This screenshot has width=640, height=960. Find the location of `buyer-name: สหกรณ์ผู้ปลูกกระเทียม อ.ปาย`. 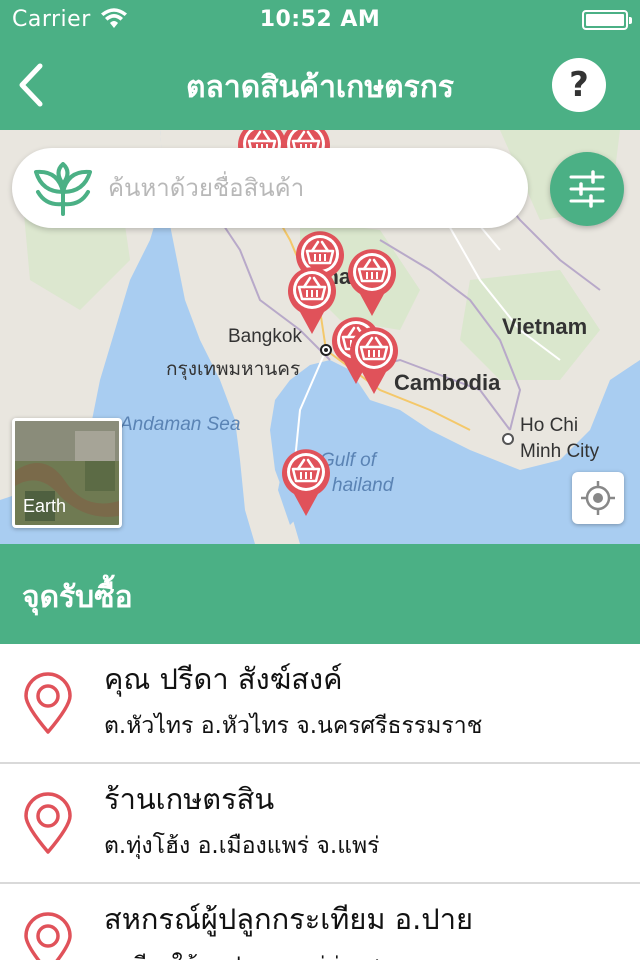

buyer-name: สหกรณ์ผู้ปลูกกระเทียม อ.ปาย is located at coordinates (288, 919).